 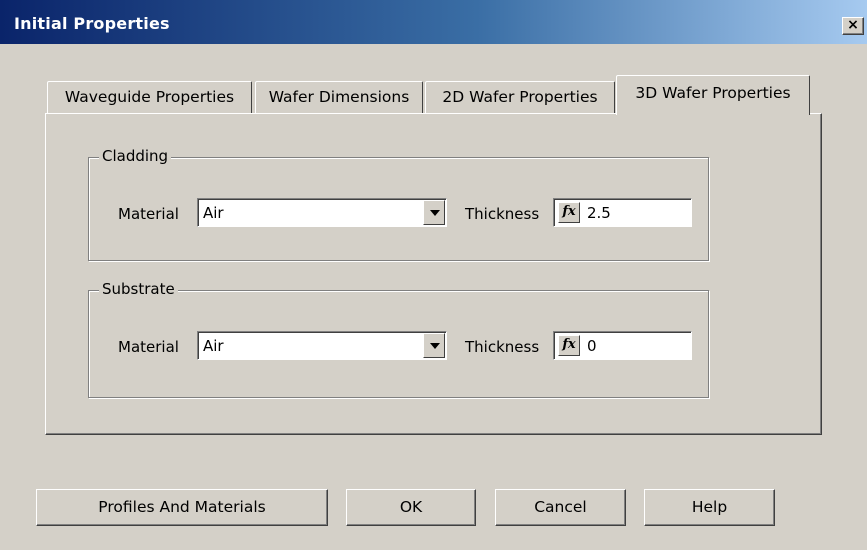 What do you see at coordinates (148, 214) in the screenshot?
I see `cladding-material-label: Material` at bounding box center [148, 214].